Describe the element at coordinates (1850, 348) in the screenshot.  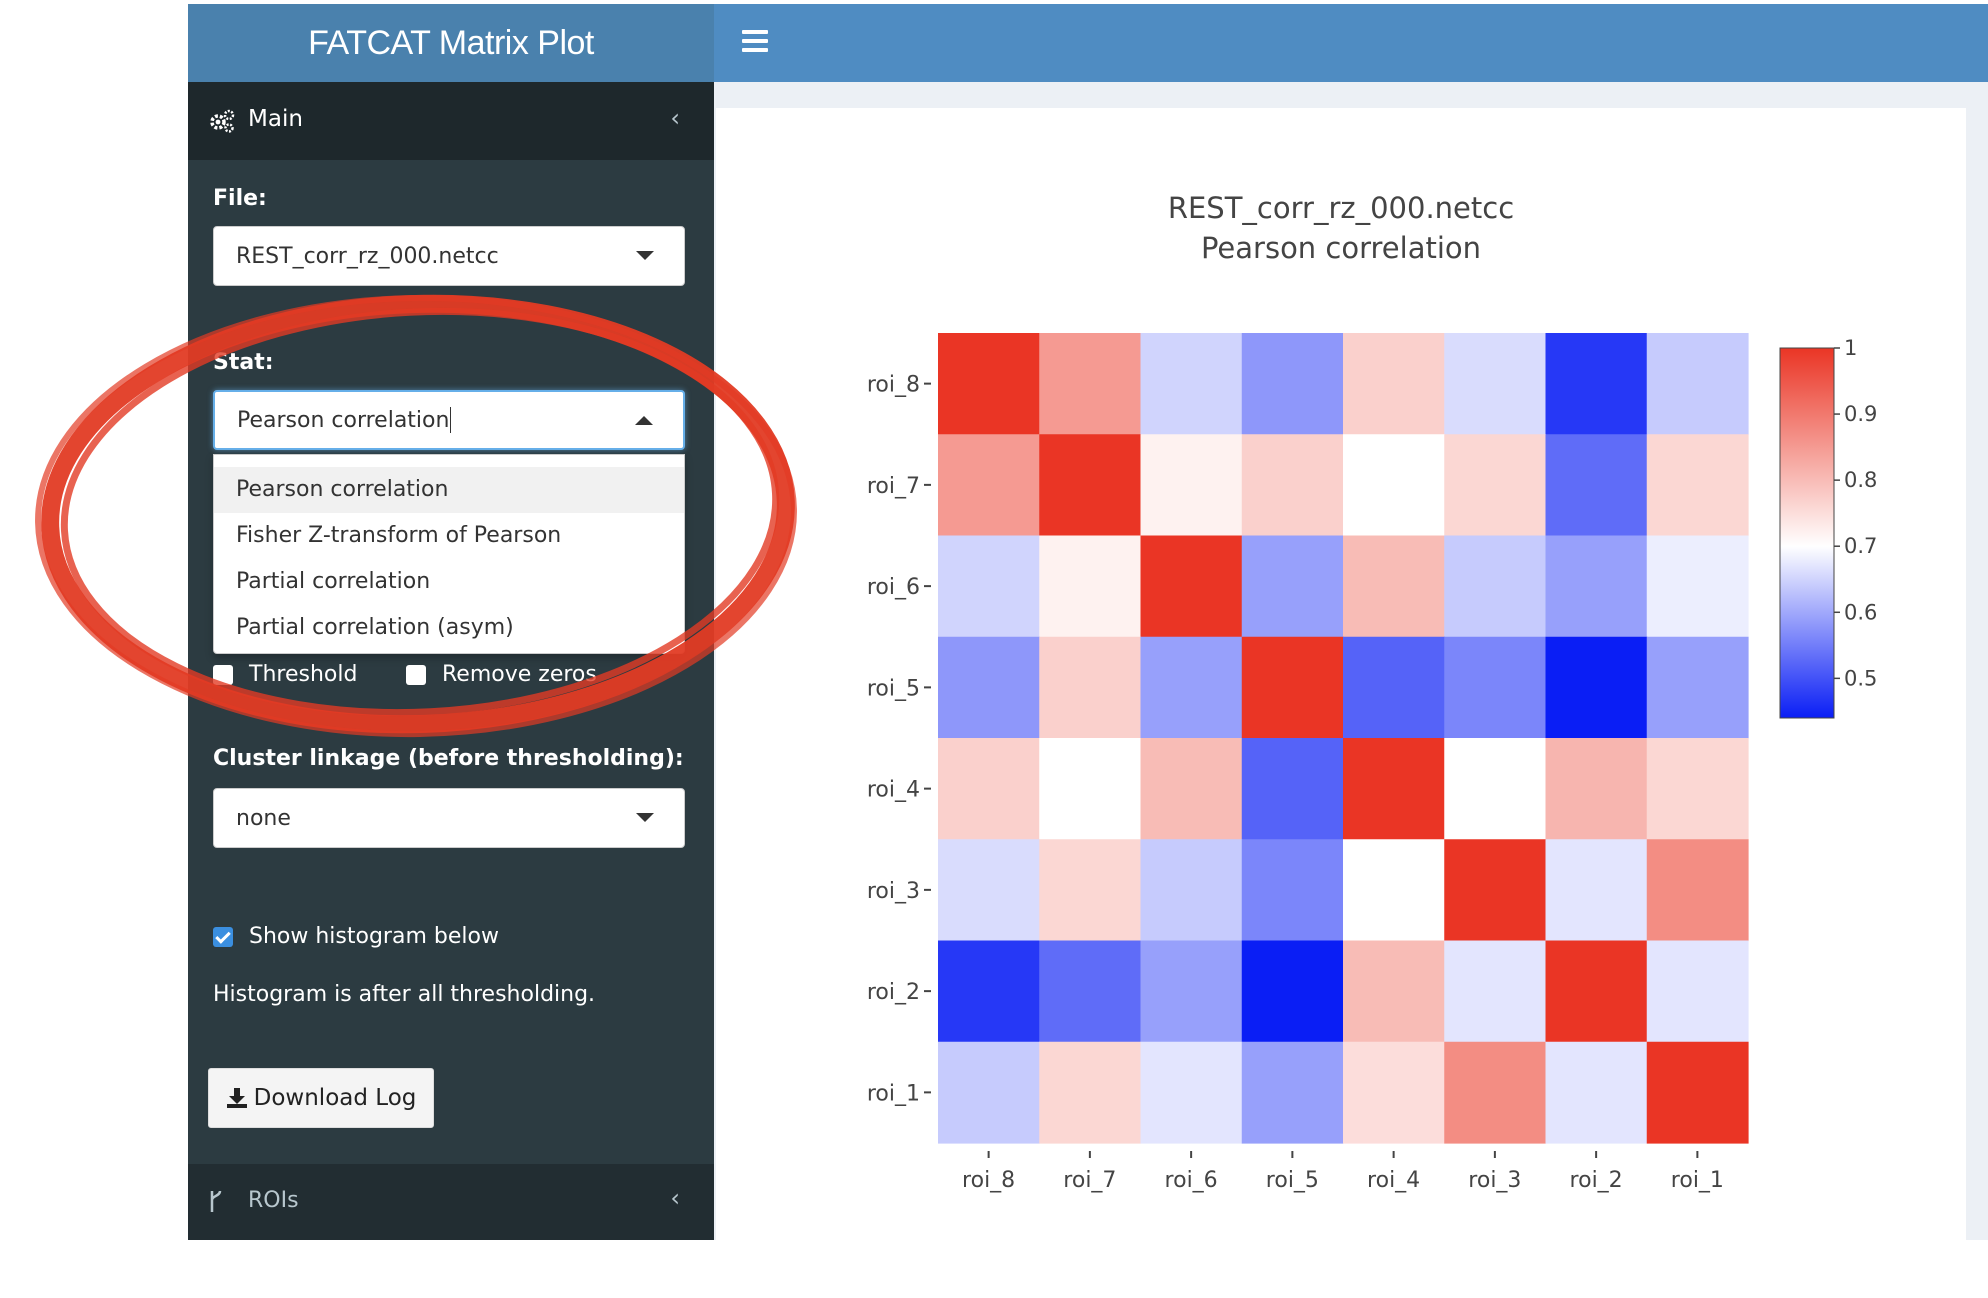
I see `colorbar-tick-label: 1` at that location.